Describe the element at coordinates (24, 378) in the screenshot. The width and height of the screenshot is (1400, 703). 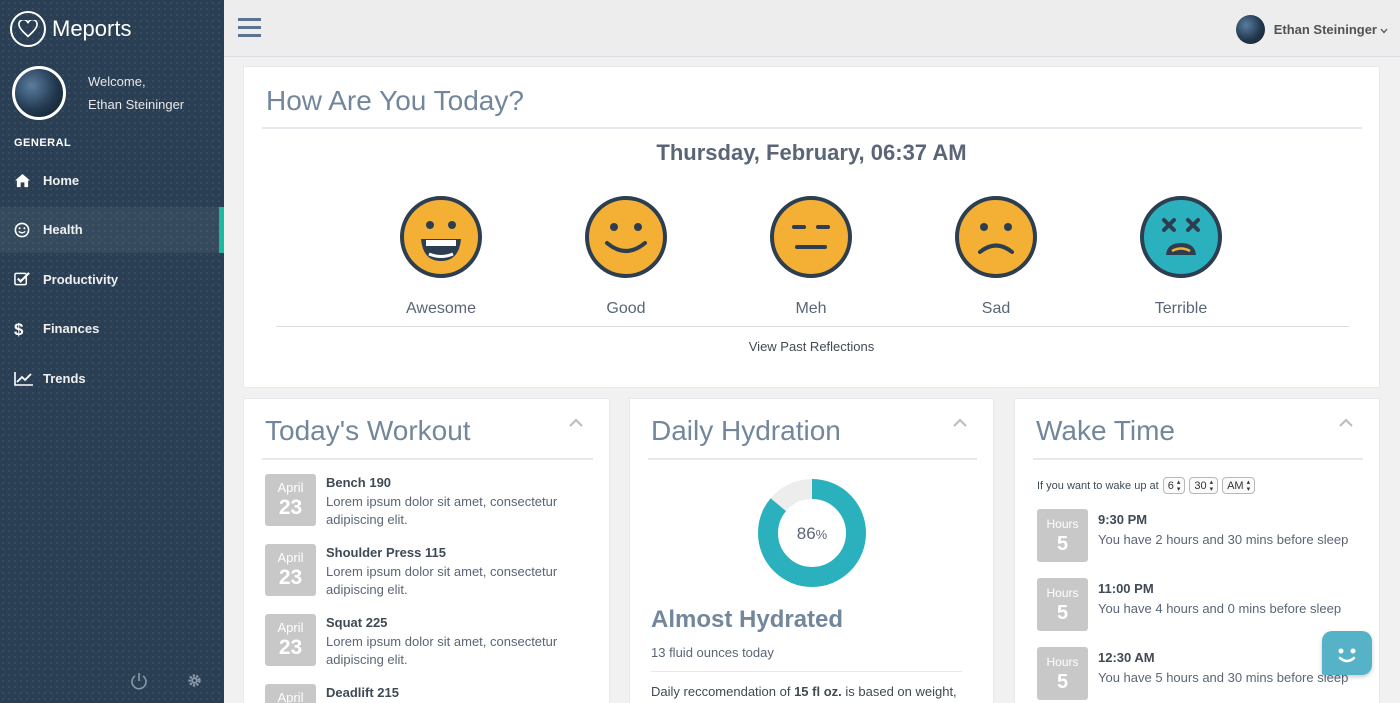
I see `line-chart-icon` at that location.